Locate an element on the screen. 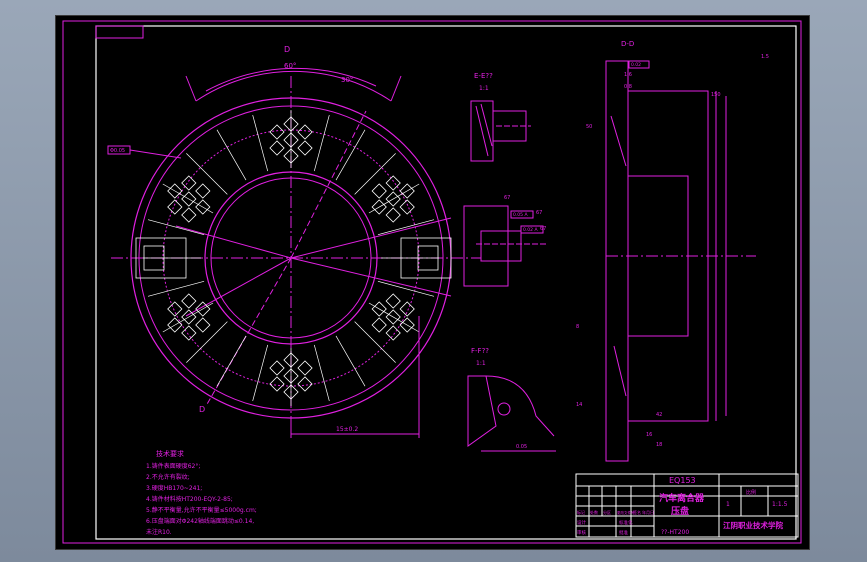  dd-callout-text: 0.02 is located at coordinates (636, 65).